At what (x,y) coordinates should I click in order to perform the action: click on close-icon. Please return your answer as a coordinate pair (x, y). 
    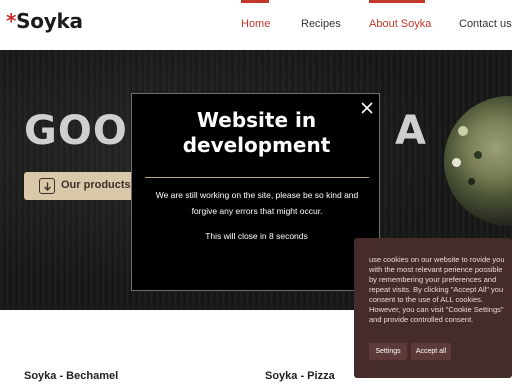
    Looking at the image, I should click on (367, 108).